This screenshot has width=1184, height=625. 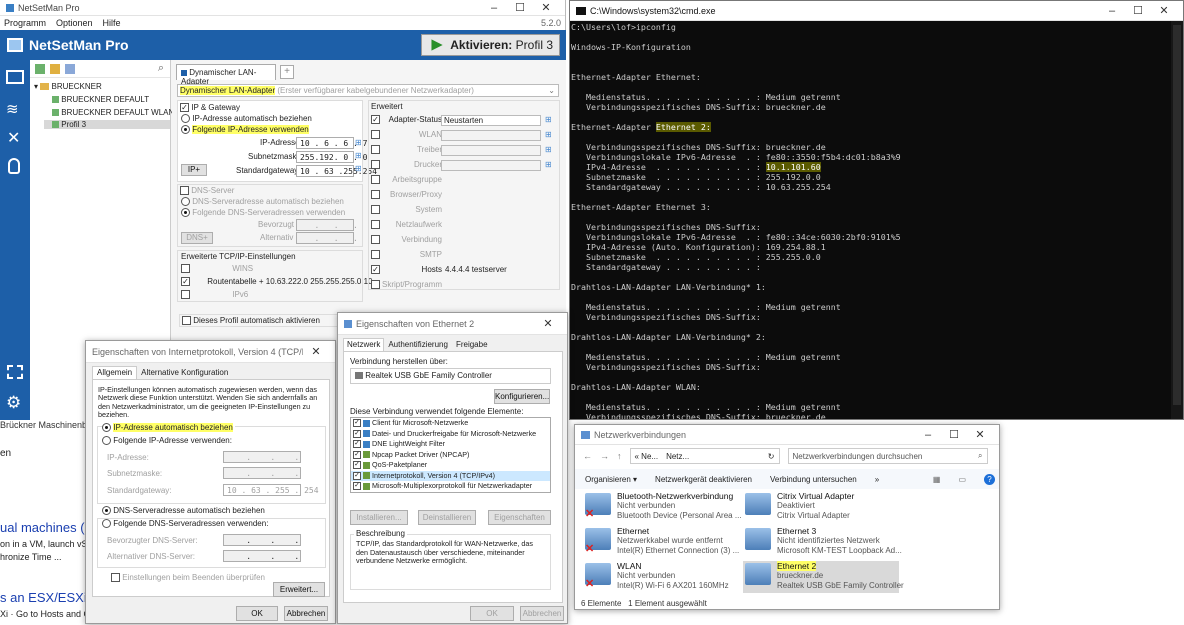 What do you see at coordinates (546, 7) in the screenshot?
I see `close-button: ✕` at bounding box center [546, 7].